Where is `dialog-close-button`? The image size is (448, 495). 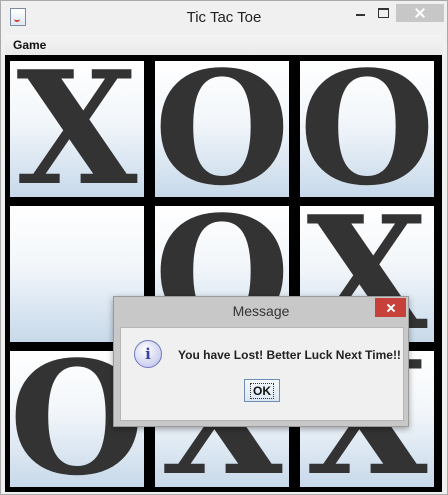 dialog-close-button is located at coordinates (390, 307).